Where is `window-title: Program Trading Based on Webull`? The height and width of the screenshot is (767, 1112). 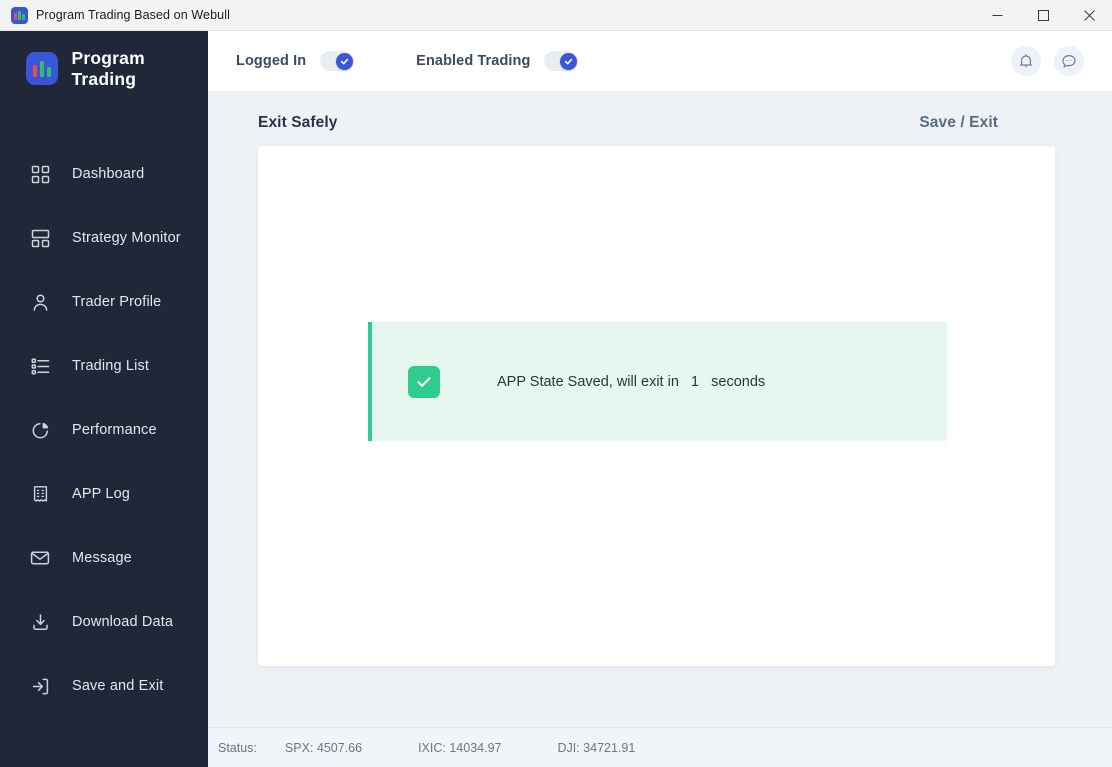 window-title: Program Trading Based on Webull is located at coordinates (133, 15).